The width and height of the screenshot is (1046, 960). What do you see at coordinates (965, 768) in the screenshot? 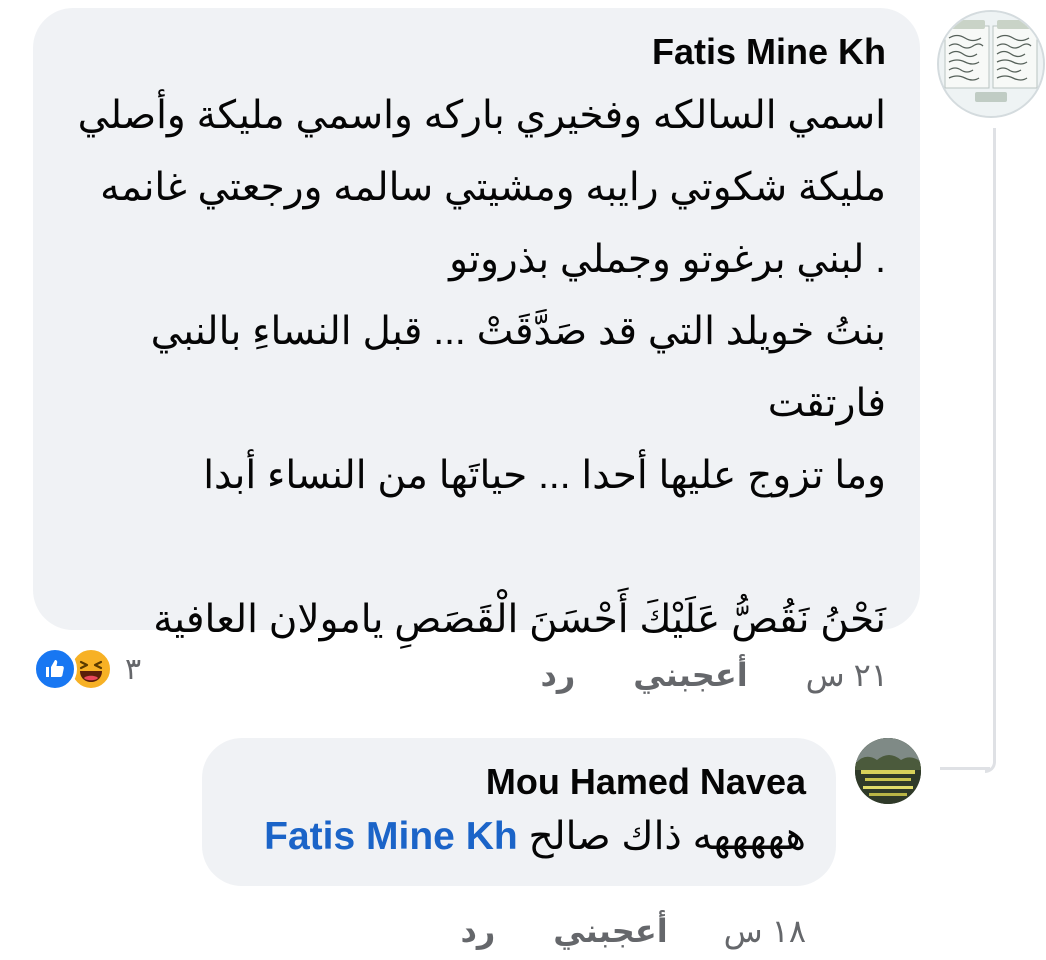
I see `thread-connector-branch` at bounding box center [965, 768].